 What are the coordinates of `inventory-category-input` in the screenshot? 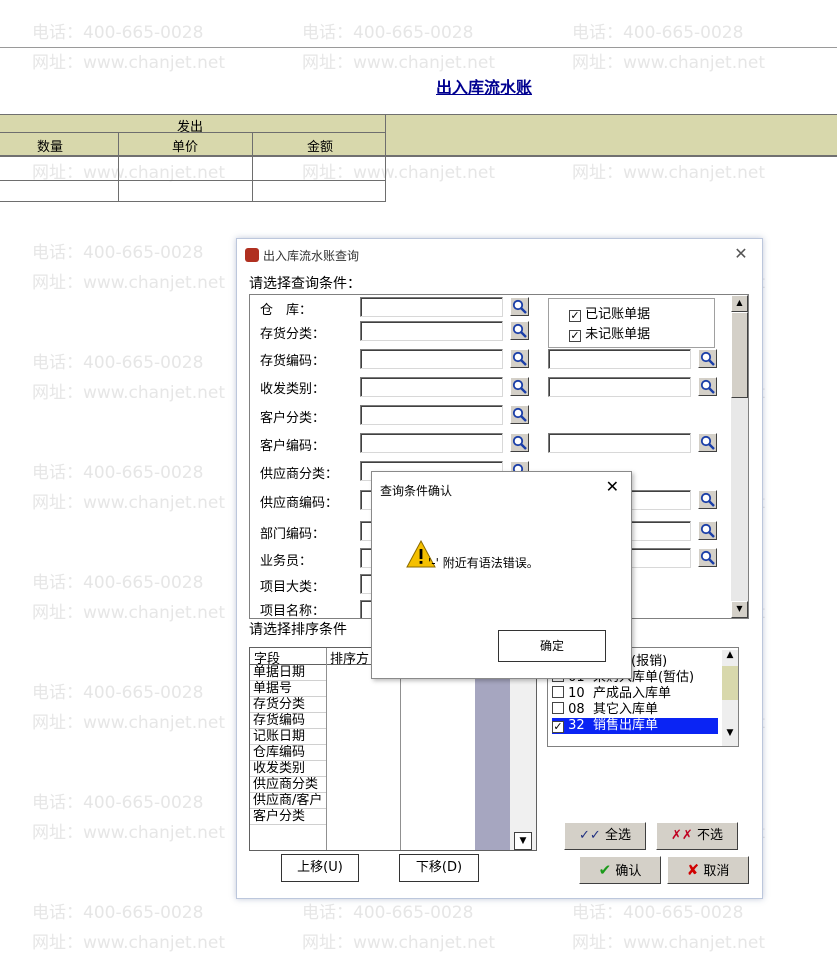 It's located at (431, 331).